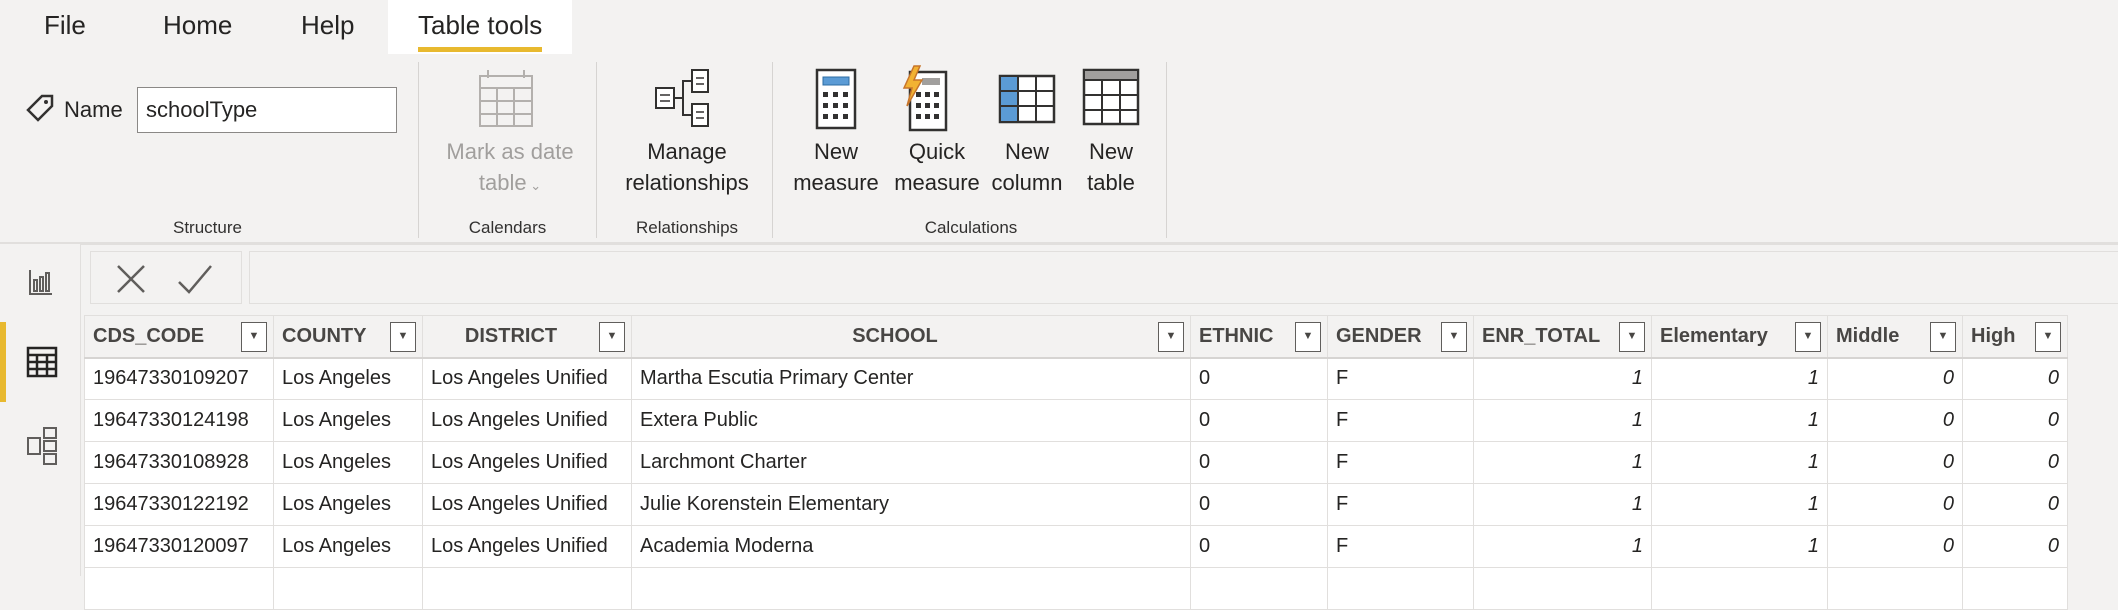 The image size is (2118, 610). Describe the element at coordinates (179, 378) in the screenshot. I see `cell-cds-code: 19647330109207` at that location.